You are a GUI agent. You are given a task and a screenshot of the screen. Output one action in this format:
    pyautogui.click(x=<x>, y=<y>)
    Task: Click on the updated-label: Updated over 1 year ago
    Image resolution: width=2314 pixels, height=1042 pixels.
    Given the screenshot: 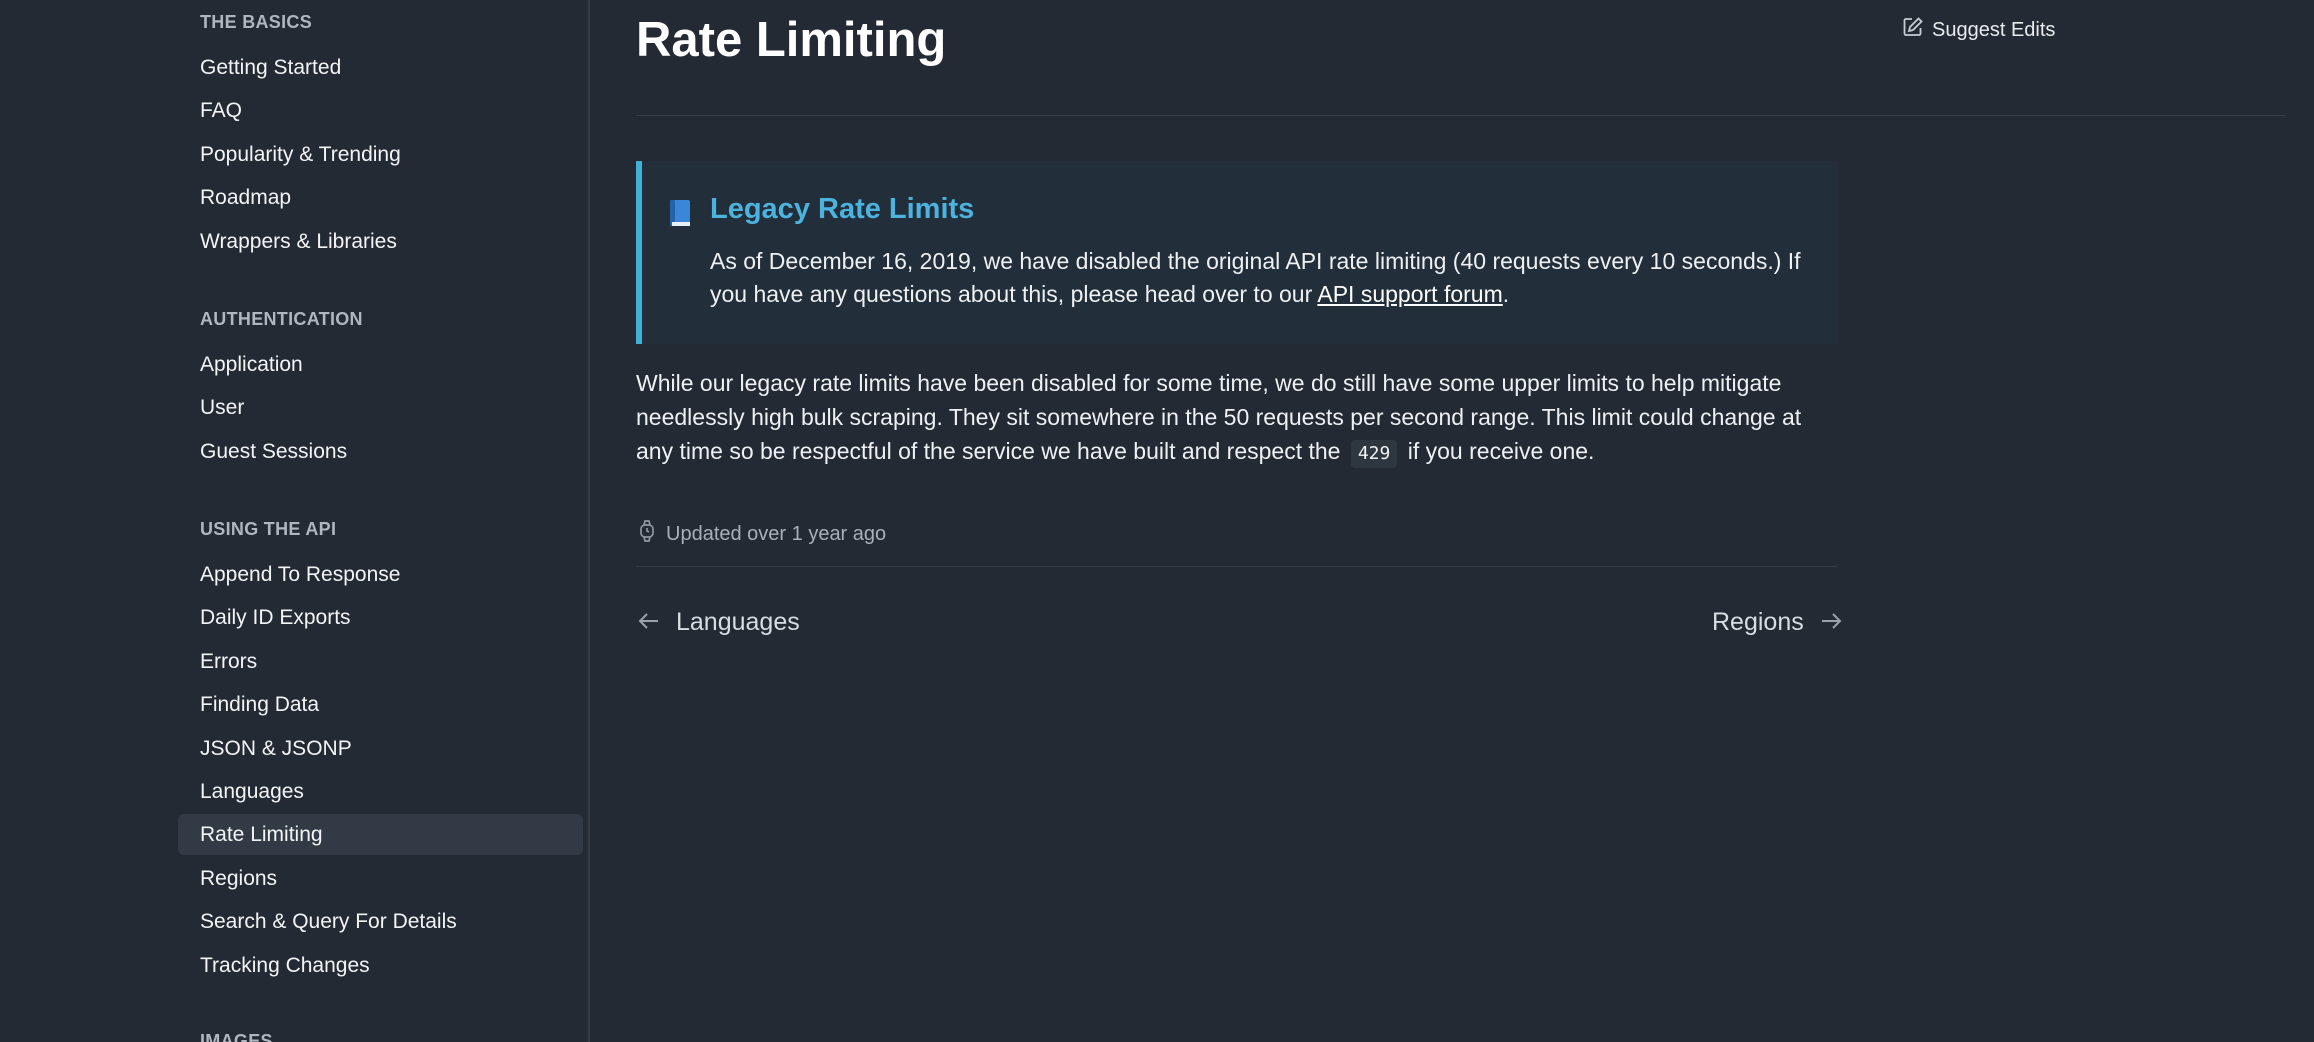 What is the action you would take?
    pyautogui.click(x=776, y=533)
    